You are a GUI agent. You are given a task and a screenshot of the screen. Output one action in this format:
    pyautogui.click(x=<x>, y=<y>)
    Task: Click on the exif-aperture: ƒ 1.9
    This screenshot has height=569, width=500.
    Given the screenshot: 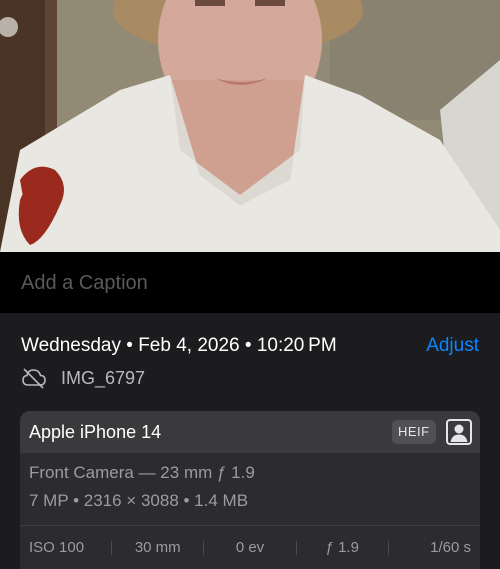 What is the action you would take?
    pyautogui.click(x=342, y=547)
    